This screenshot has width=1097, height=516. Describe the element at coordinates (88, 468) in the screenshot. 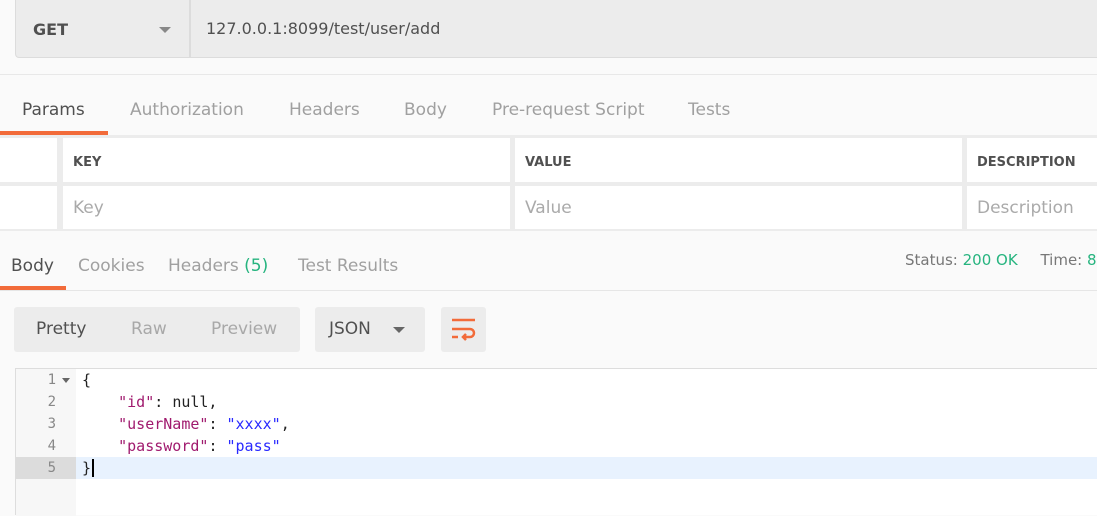

I see `code-line: }` at that location.